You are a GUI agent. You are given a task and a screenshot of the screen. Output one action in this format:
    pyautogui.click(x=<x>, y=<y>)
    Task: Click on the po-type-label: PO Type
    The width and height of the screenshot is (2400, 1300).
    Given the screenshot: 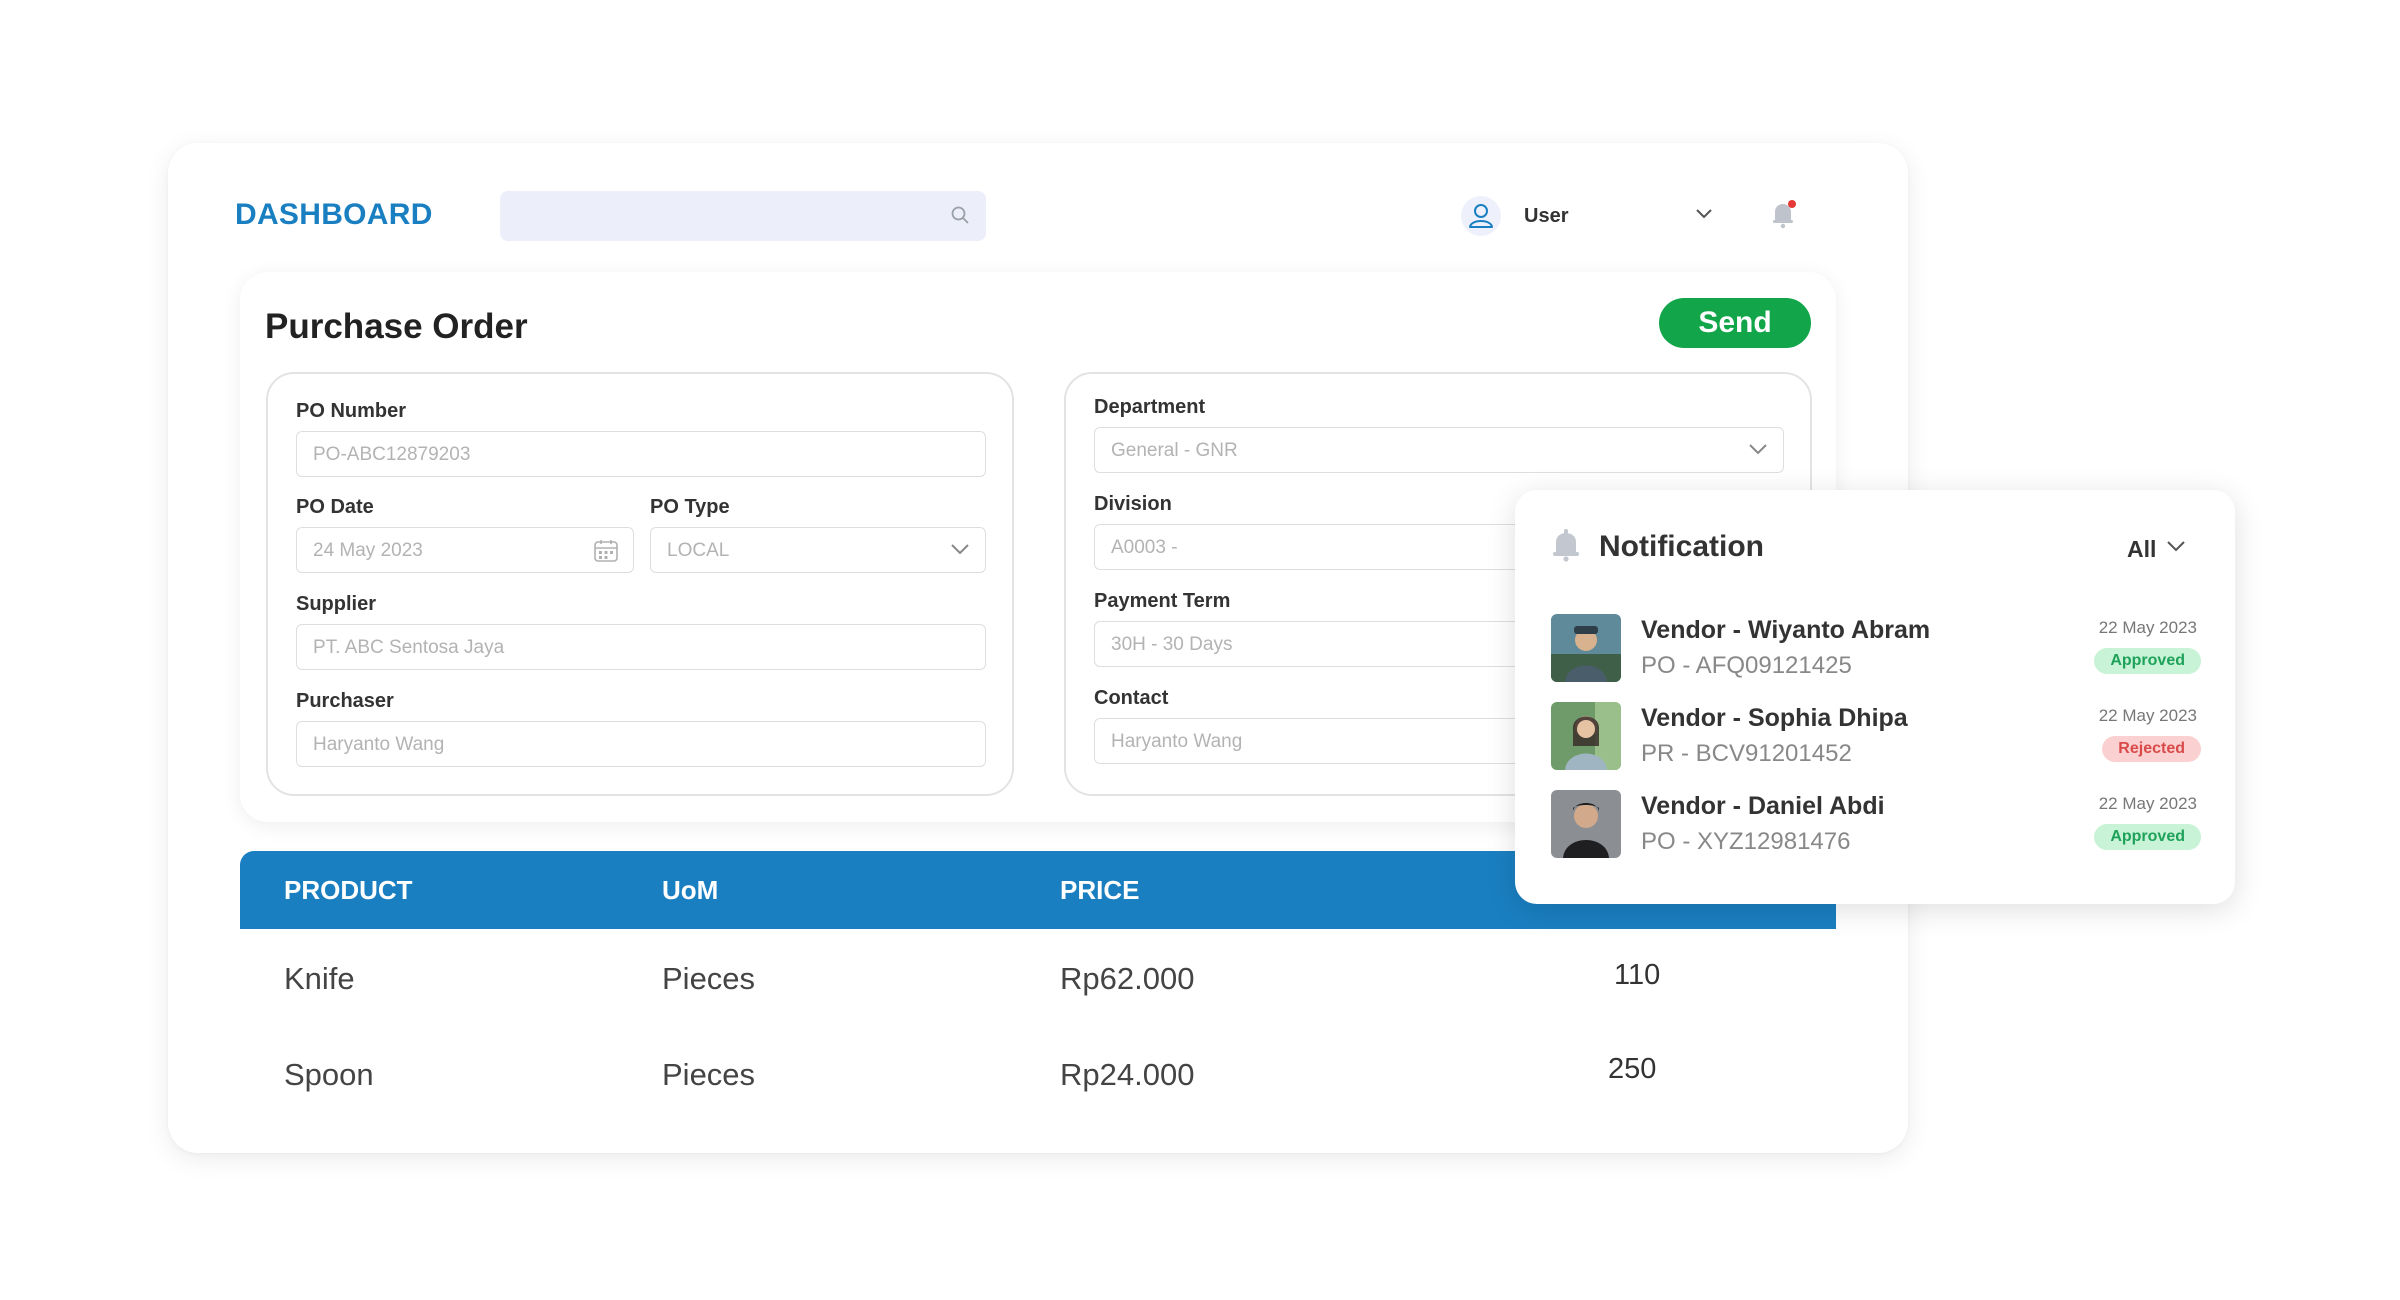 What is the action you would take?
    pyautogui.click(x=690, y=507)
    